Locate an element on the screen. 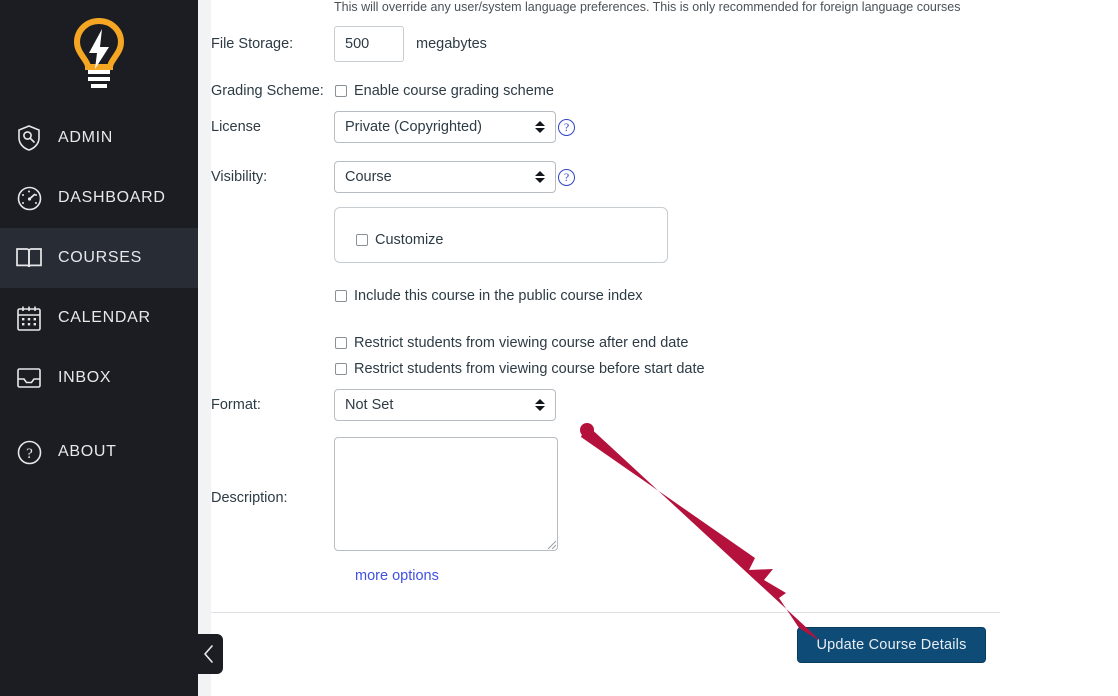 The width and height of the screenshot is (1118, 696). customize-label: Customize is located at coordinates (409, 240).